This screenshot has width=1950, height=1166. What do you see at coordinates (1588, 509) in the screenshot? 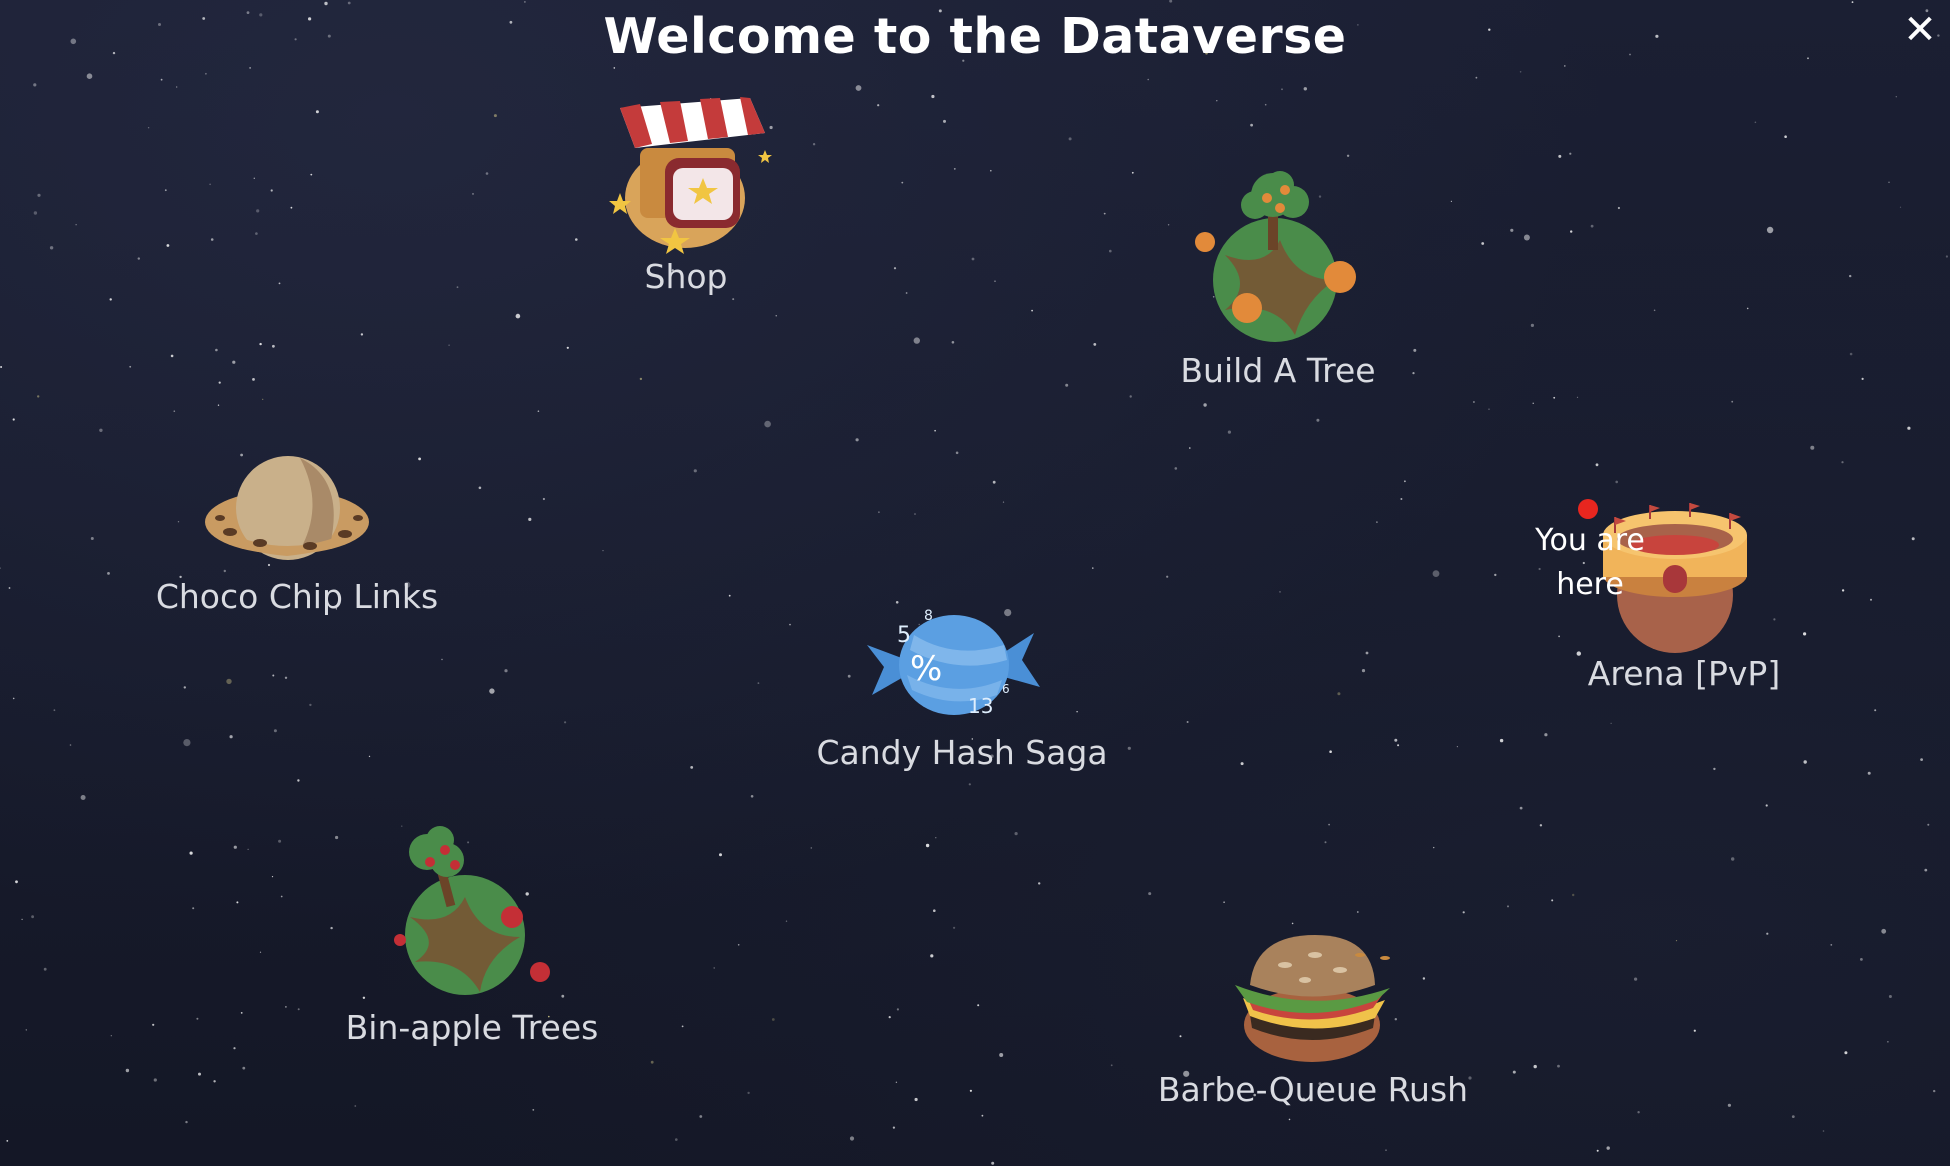
I see `current-location-dot` at bounding box center [1588, 509].